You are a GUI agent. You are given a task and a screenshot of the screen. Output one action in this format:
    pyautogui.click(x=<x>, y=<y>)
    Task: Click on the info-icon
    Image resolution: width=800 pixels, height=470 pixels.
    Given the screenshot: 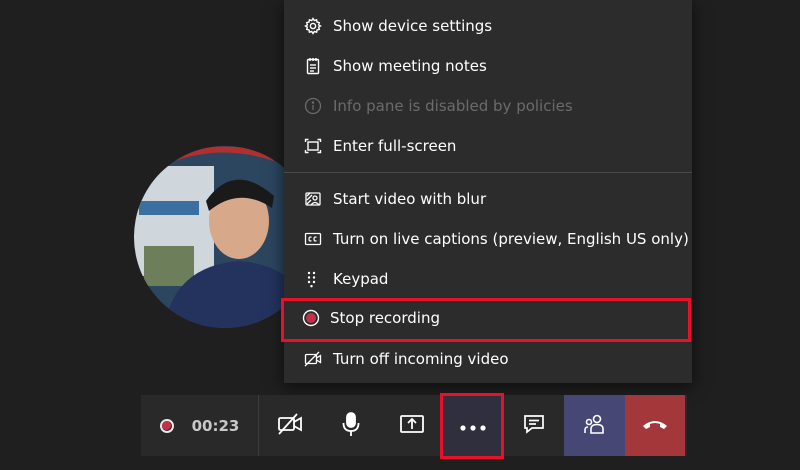 What is the action you would take?
    pyautogui.click(x=313, y=106)
    